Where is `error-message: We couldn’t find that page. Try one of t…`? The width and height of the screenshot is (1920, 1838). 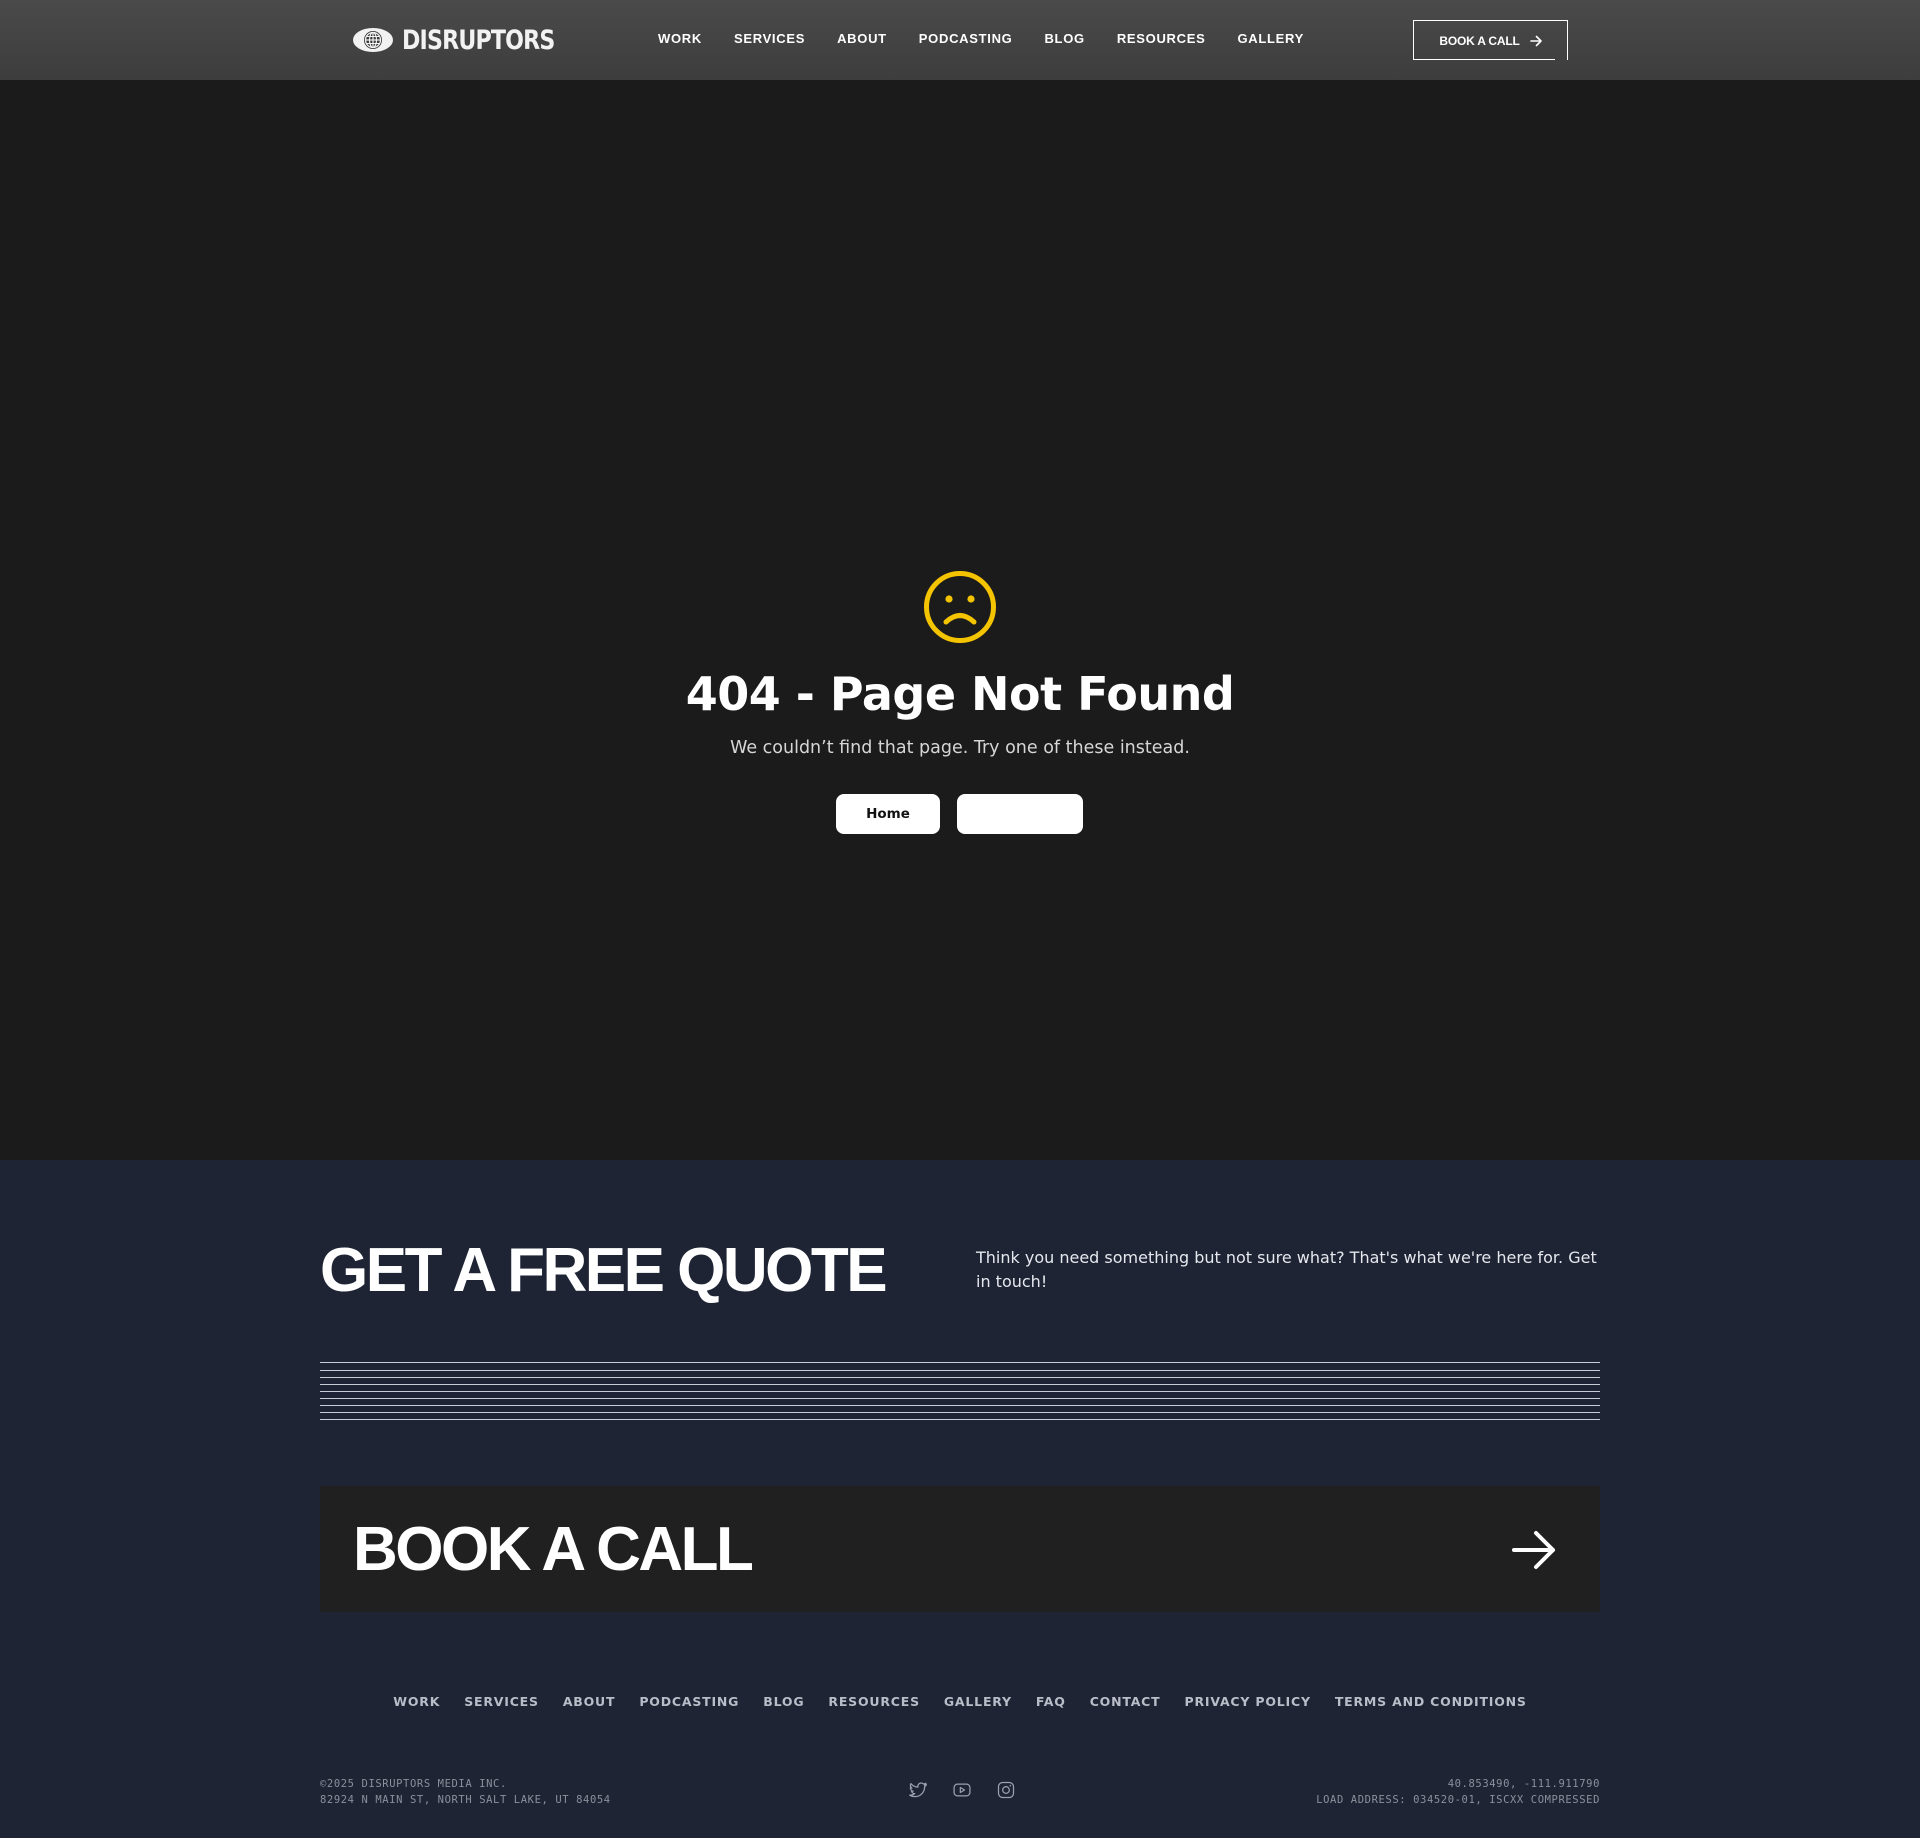
error-message: We couldn’t find that page. Try one of t… is located at coordinates (960, 748).